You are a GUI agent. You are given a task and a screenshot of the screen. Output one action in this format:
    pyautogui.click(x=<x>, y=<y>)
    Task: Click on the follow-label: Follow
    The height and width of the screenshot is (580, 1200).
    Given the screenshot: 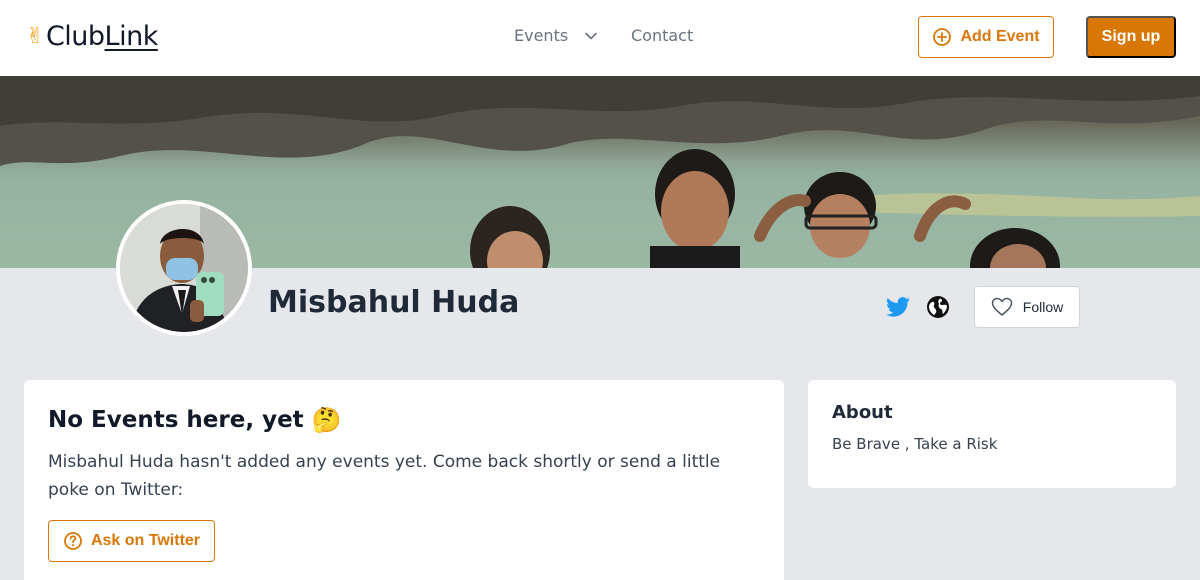 What is the action you would take?
    pyautogui.click(x=1043, y=307)
    